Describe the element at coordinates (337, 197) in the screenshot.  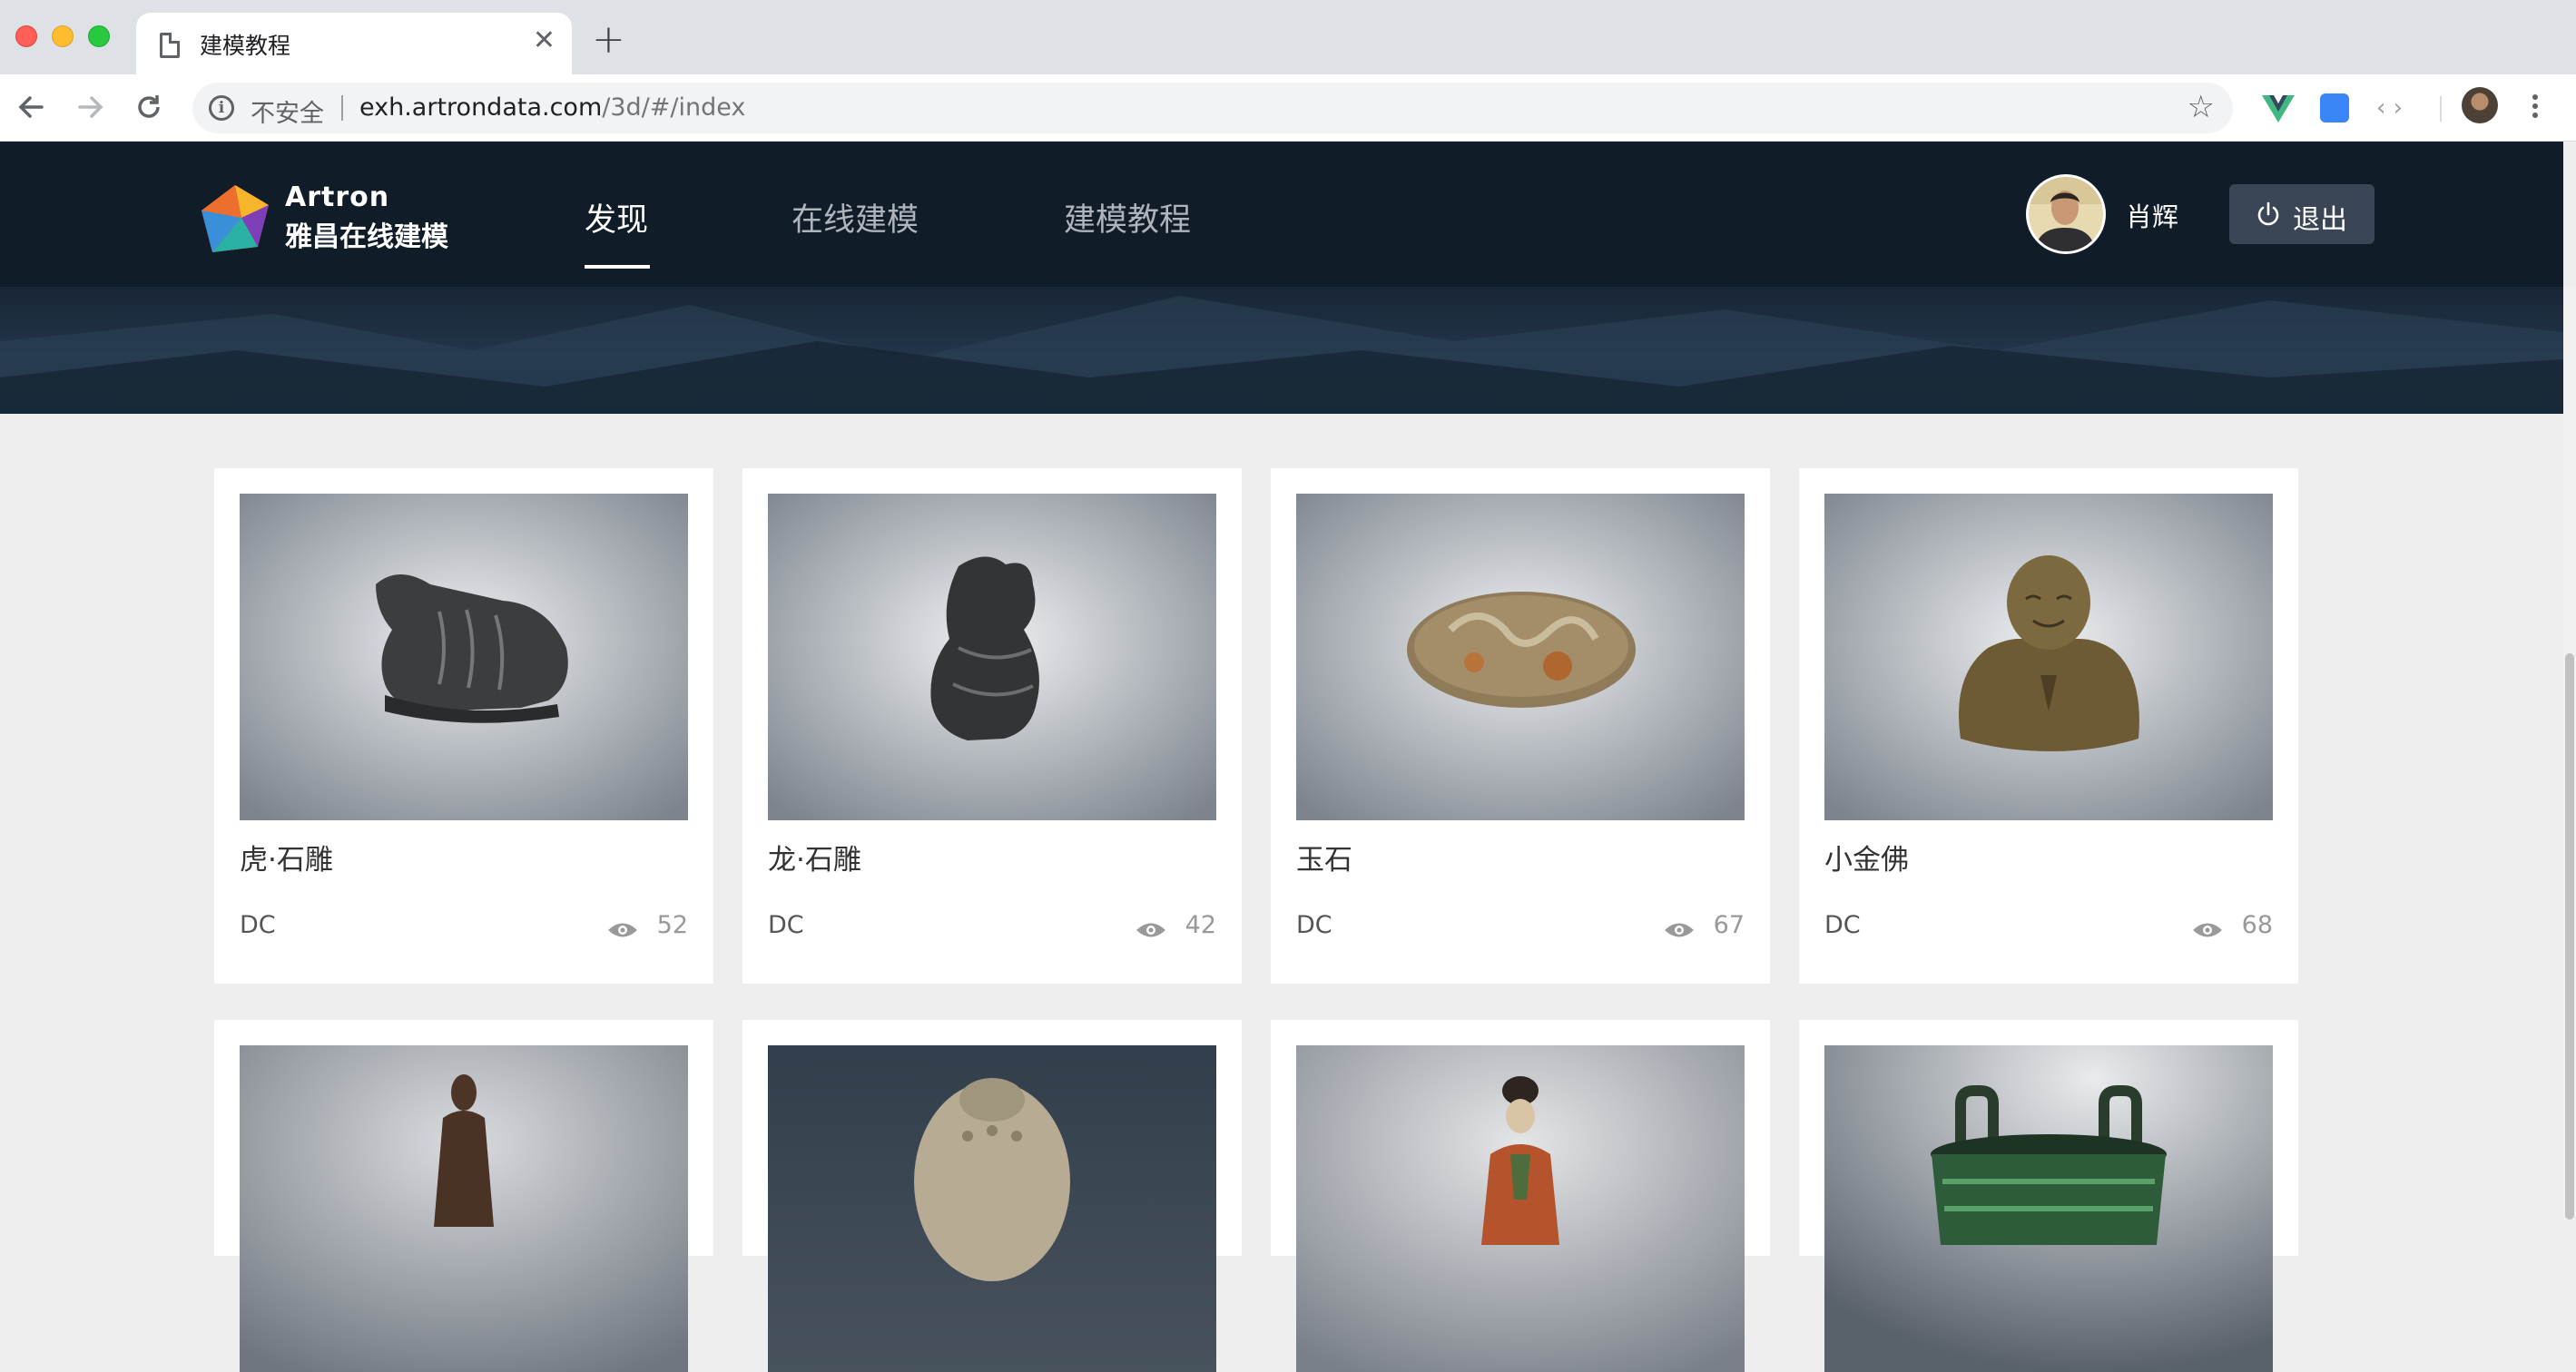
I see `logo-text-en: Artron` at that location.